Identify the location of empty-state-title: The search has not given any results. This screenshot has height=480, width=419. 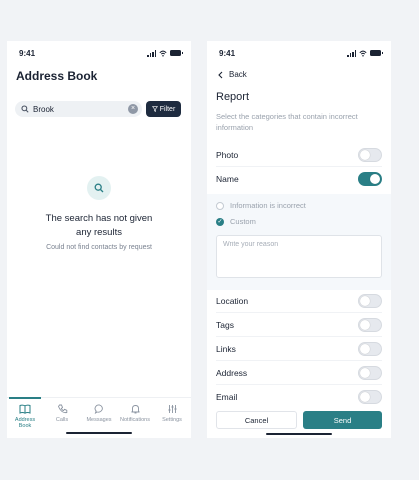
(99, 226).